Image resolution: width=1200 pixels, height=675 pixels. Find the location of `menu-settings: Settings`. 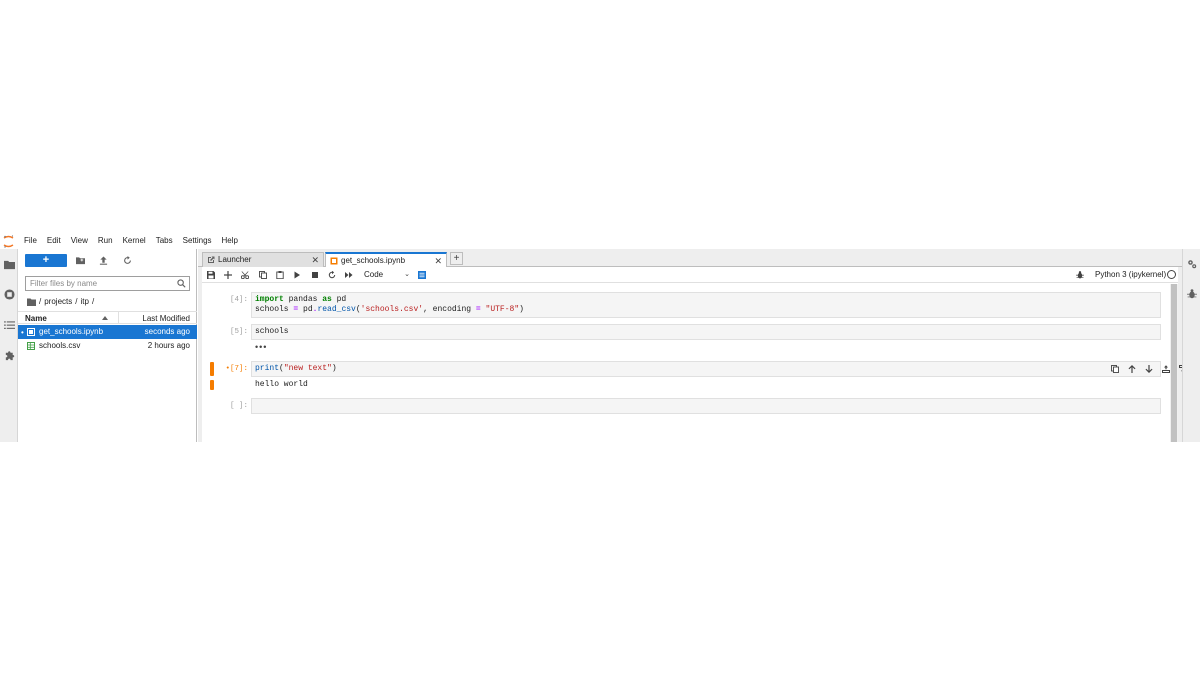

menu-settings: Settings is located at coordinates (197, 241).